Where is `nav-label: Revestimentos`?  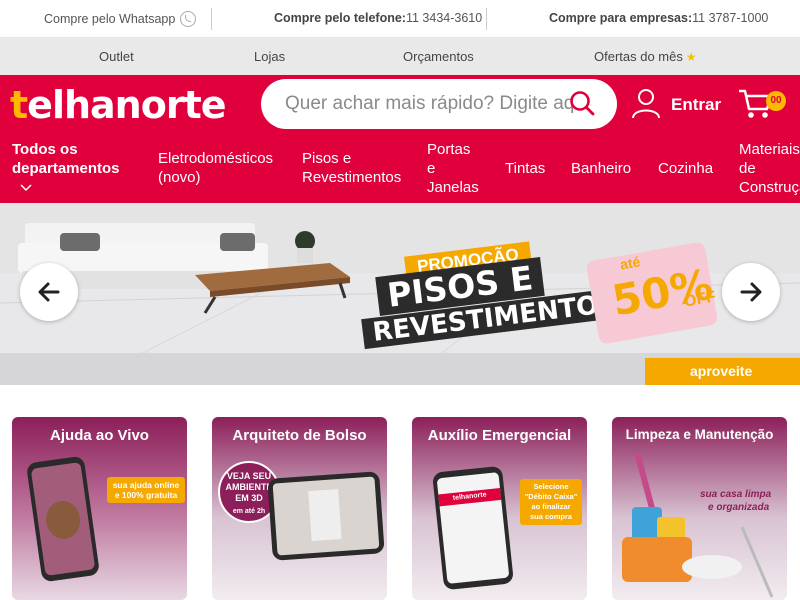
nav-label: Revestimentos is located at coordinates (352, 177).